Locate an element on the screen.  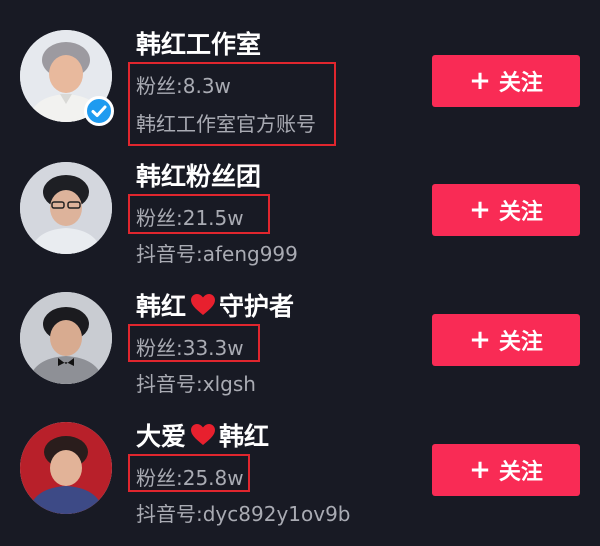
account-name: 大爱 韩红 is located at coordinates (202, 435).